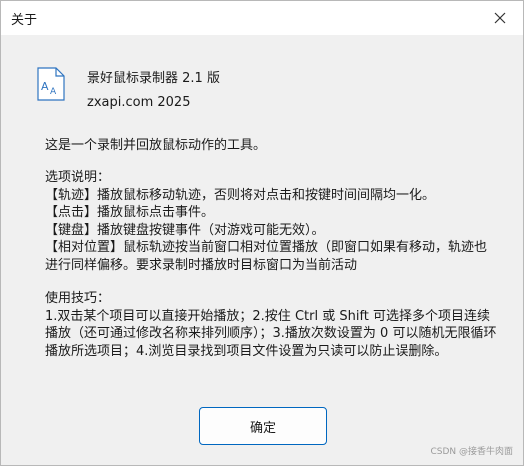  Describe the element at coordinates (78, 177) in the screenshot. I see `options-heading: 选项说明：` at that location.